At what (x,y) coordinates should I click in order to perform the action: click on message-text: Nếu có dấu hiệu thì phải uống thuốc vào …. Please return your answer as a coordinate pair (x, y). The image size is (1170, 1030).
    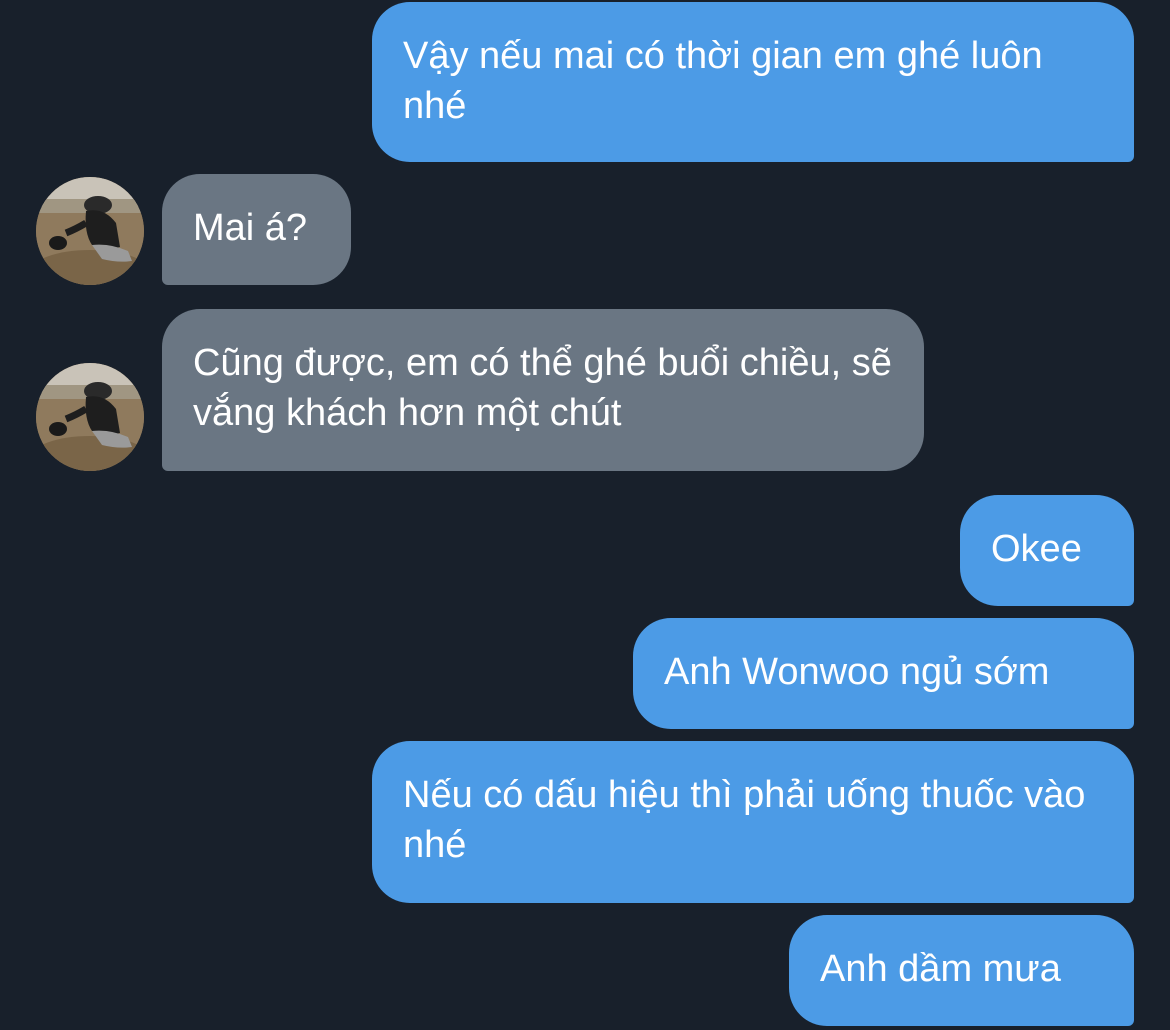
    Looking at the image, I should click on (744, 820).